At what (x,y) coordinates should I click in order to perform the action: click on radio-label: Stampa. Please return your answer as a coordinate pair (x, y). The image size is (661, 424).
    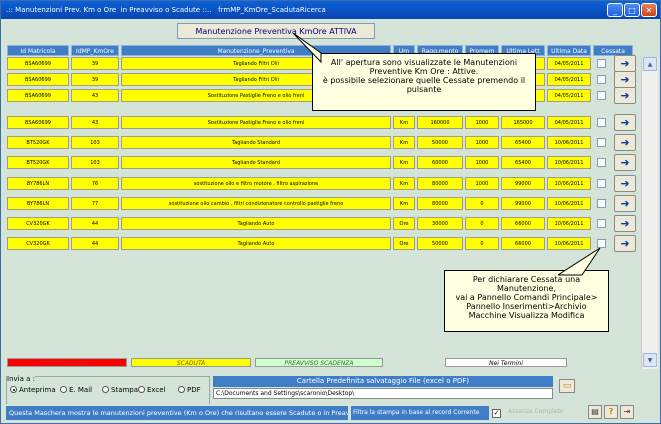
    Looking at the image, I should click on (125, 390).